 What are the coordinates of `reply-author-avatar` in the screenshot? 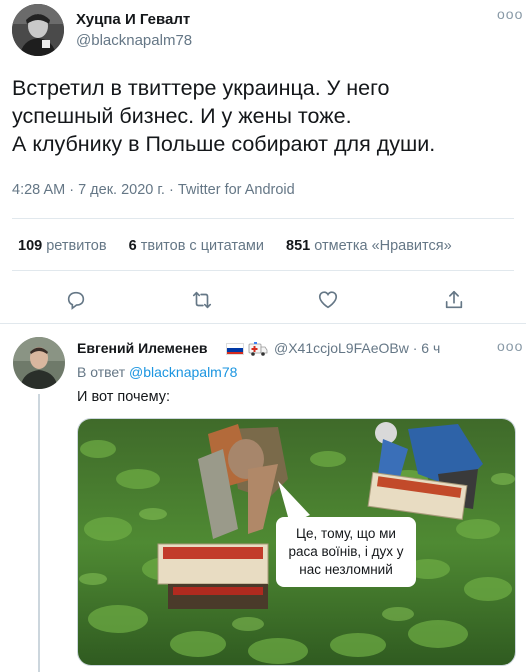 It's located at (39, 363).